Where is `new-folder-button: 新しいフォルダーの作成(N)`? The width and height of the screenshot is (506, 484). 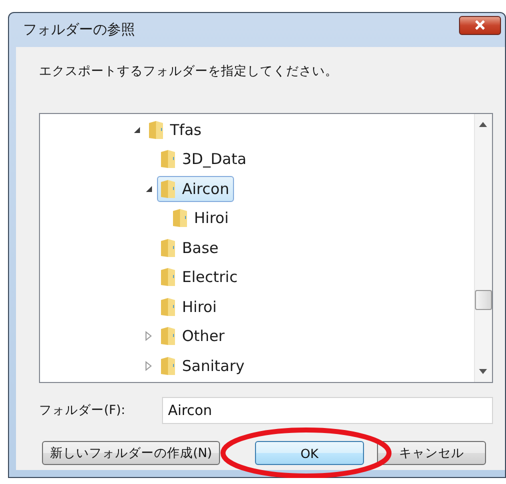 new-folder-button: 新しいフォルダーの作成(N) is located at coordinates (131, 453).